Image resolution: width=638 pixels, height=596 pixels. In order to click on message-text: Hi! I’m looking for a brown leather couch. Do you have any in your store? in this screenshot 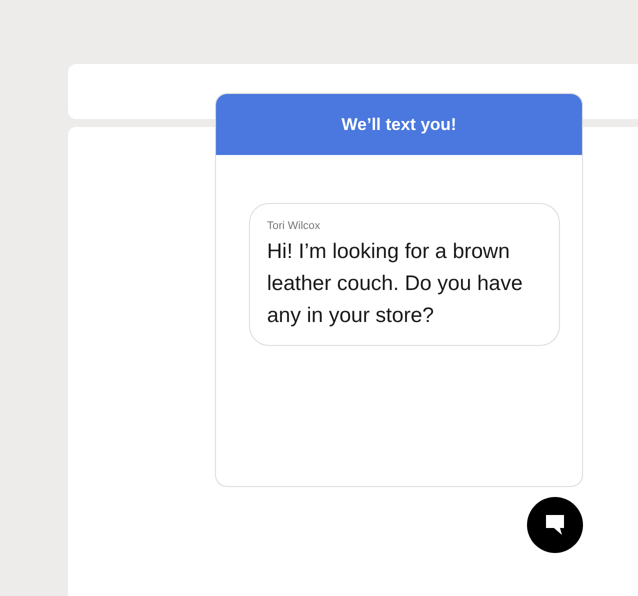, I will do `click(395, 284)`.